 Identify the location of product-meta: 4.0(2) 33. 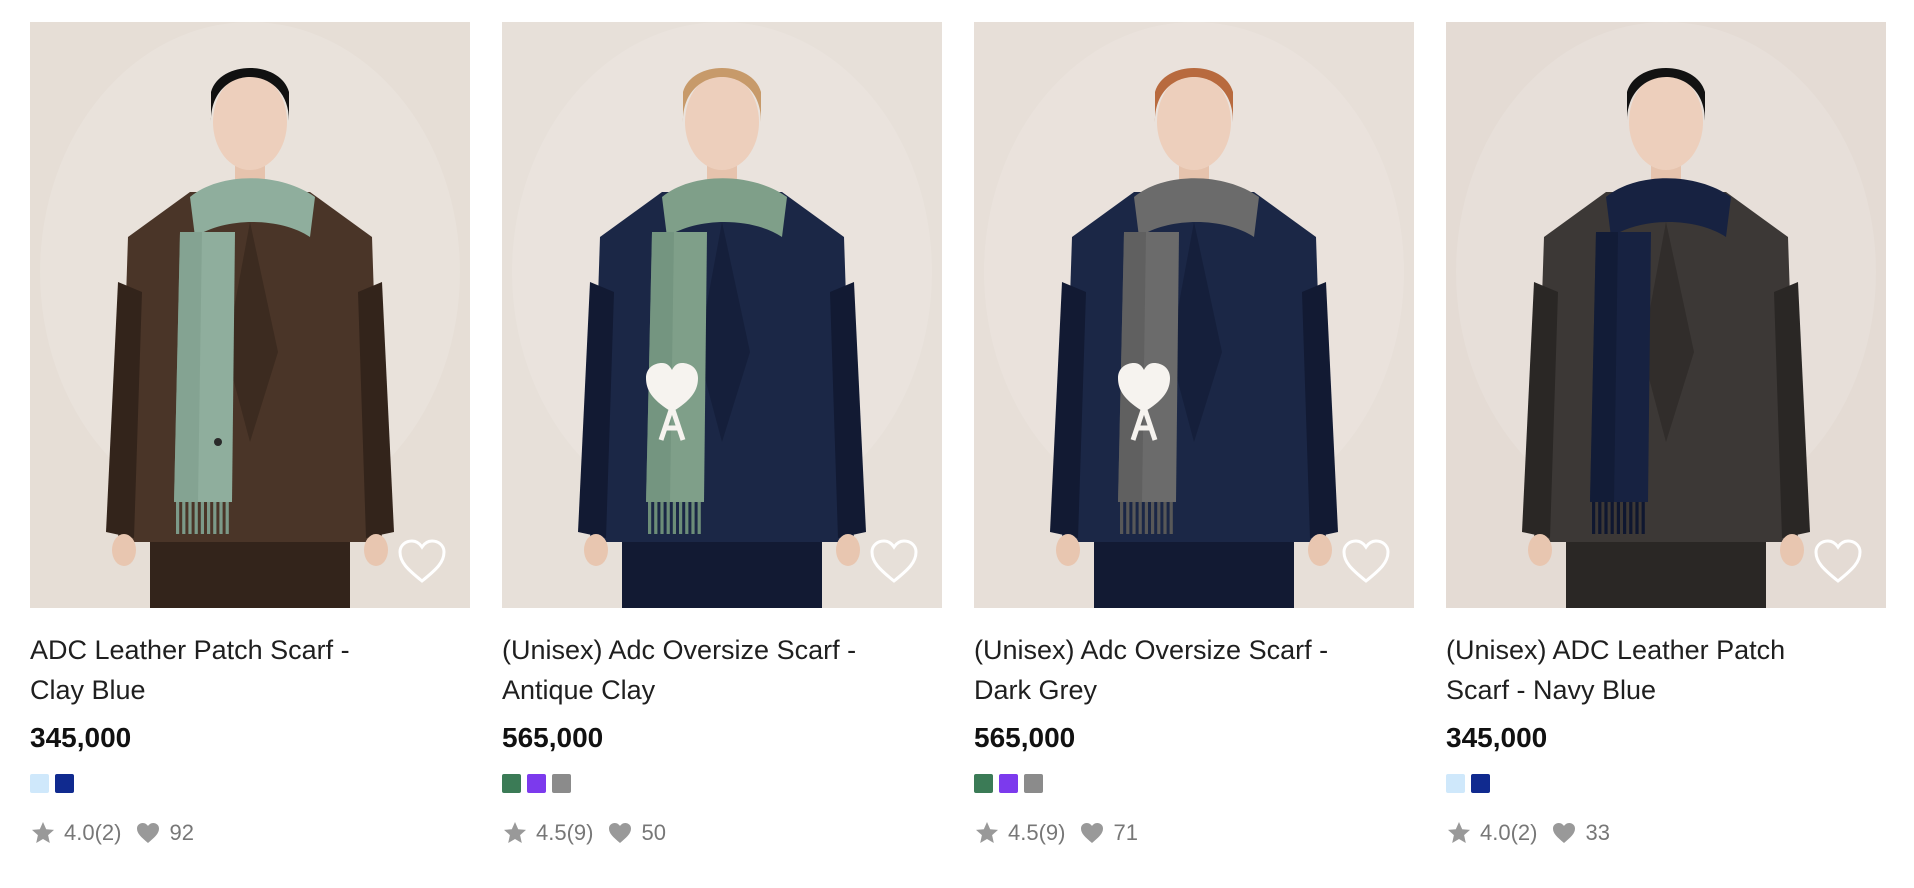
(1666, 833).